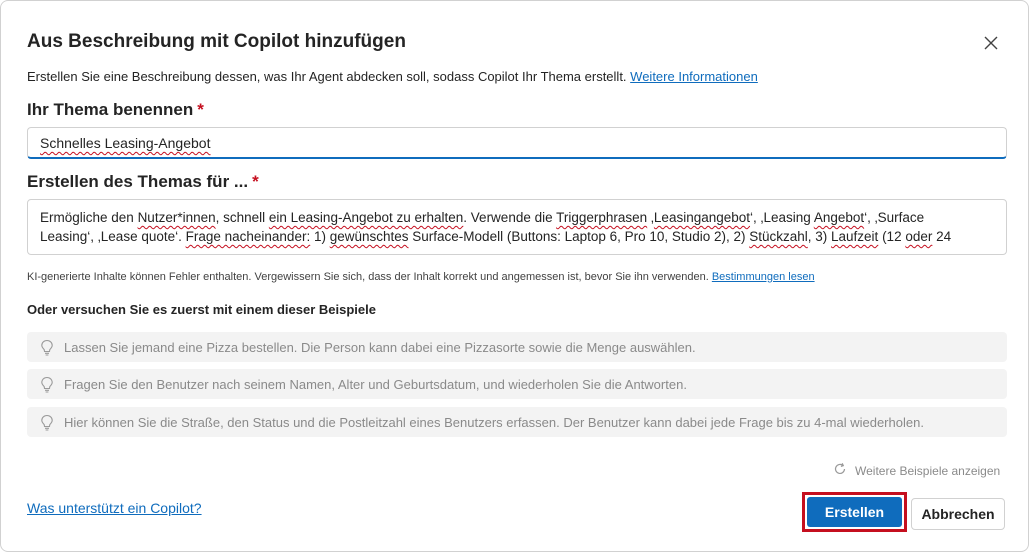 The width and height of the screenshot is (1029, 552). I want to click on copilot-help-link: Was unterstützt ein Copilot?, so click(114, 508).